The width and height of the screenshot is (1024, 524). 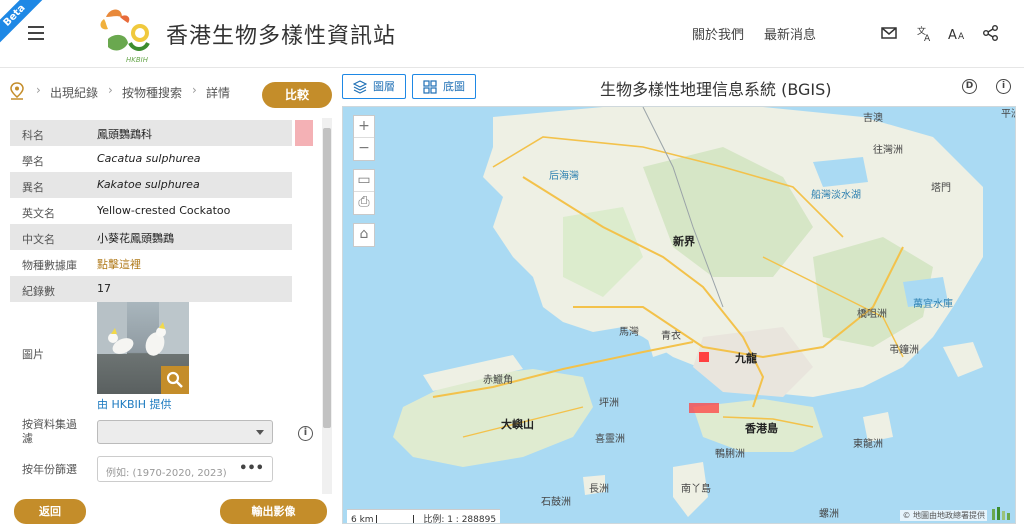 What do you see at coordinates (281, 34) in the screenshot?
I see `site-title: 香港生物多樣性資訊站` at bounding box center [281, 34].